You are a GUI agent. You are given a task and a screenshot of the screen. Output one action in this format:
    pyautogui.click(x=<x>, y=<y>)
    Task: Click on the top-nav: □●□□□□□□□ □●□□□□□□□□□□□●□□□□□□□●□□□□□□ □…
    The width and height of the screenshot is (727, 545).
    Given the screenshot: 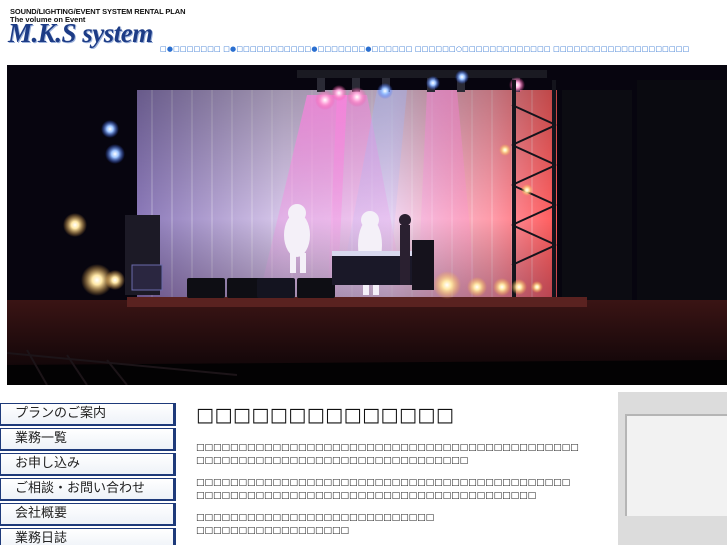 What is the action you would take?
    pyautogui.click(x=424, y=49)
    